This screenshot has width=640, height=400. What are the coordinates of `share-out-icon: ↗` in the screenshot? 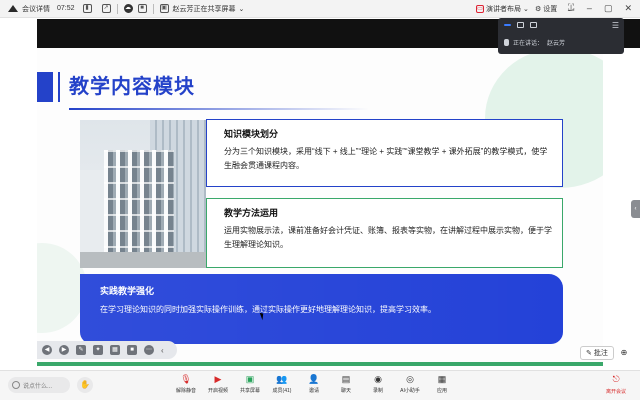 It's located at (106, 8).